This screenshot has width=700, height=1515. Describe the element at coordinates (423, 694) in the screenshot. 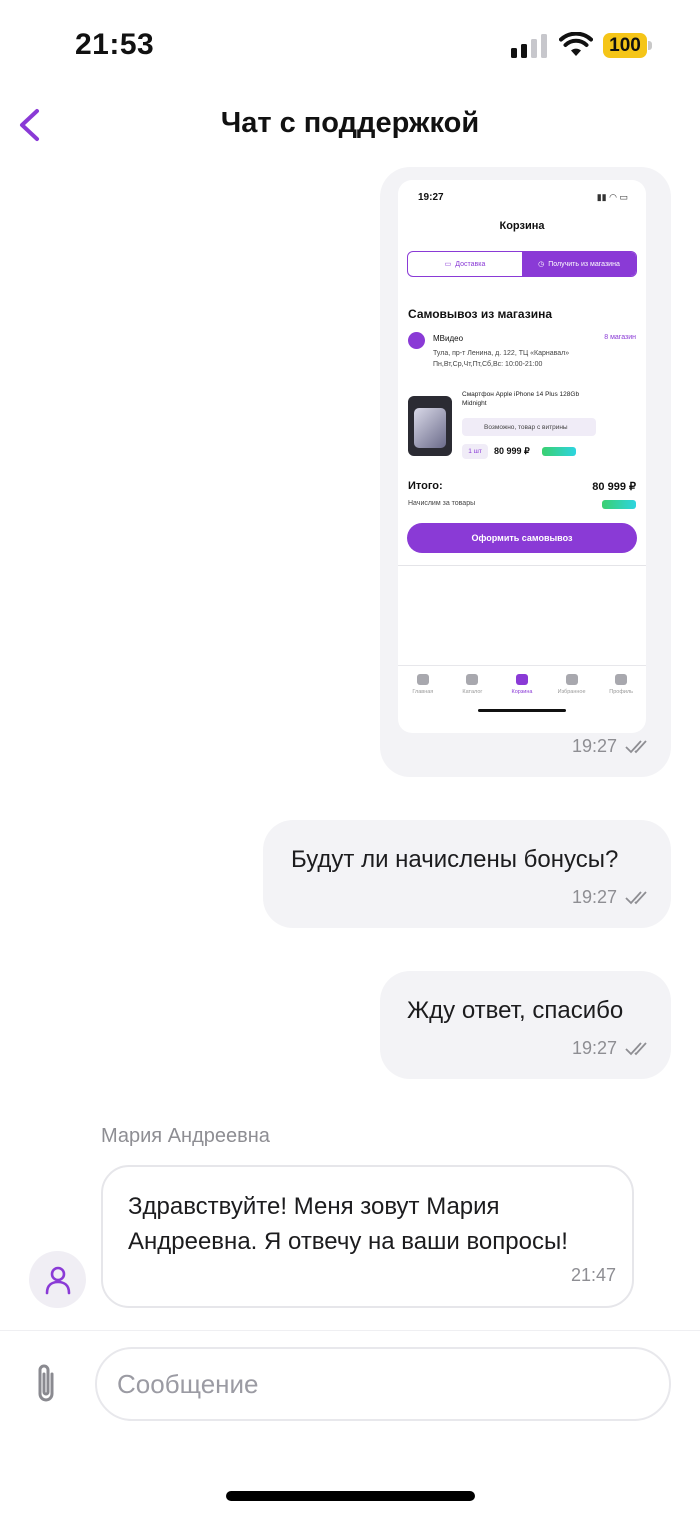

I see `screenshot-nav-home: Главная` at that location.